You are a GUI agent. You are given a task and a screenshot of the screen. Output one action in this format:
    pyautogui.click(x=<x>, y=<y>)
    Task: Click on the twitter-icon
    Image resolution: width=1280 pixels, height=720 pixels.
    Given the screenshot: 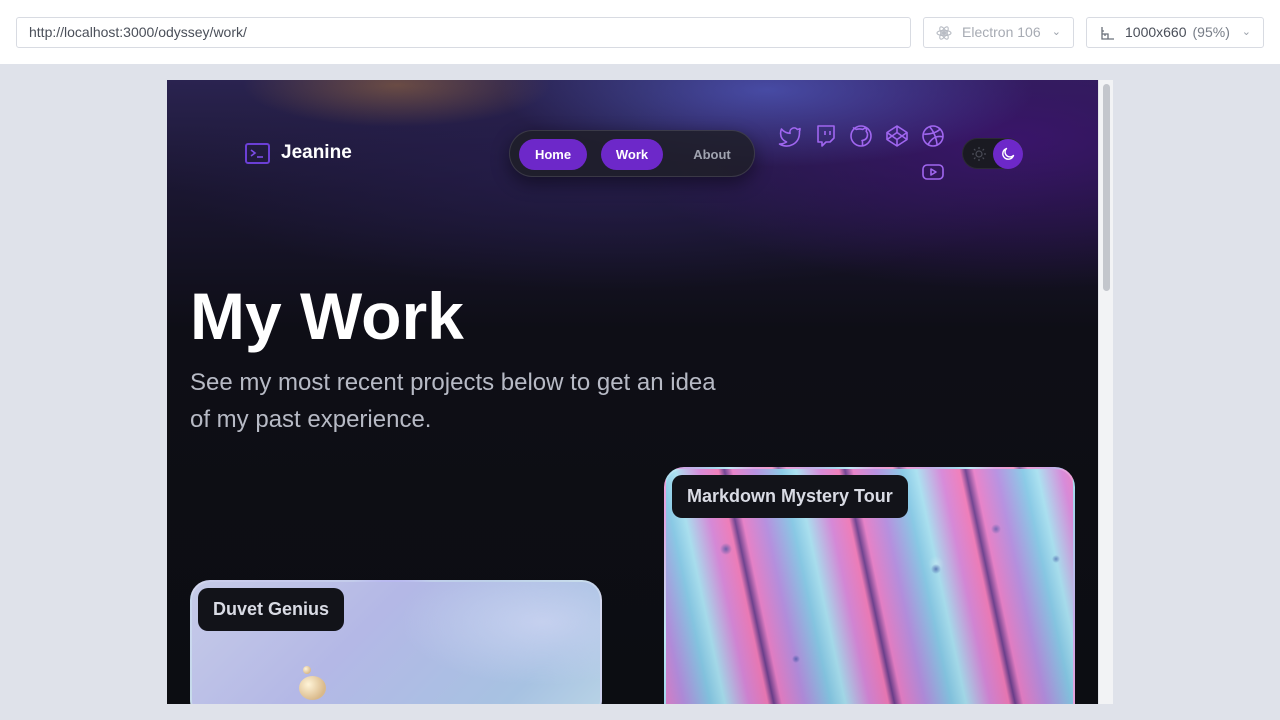 What is the action you would take?
    pyautogui.click(x=790, y=136)
    